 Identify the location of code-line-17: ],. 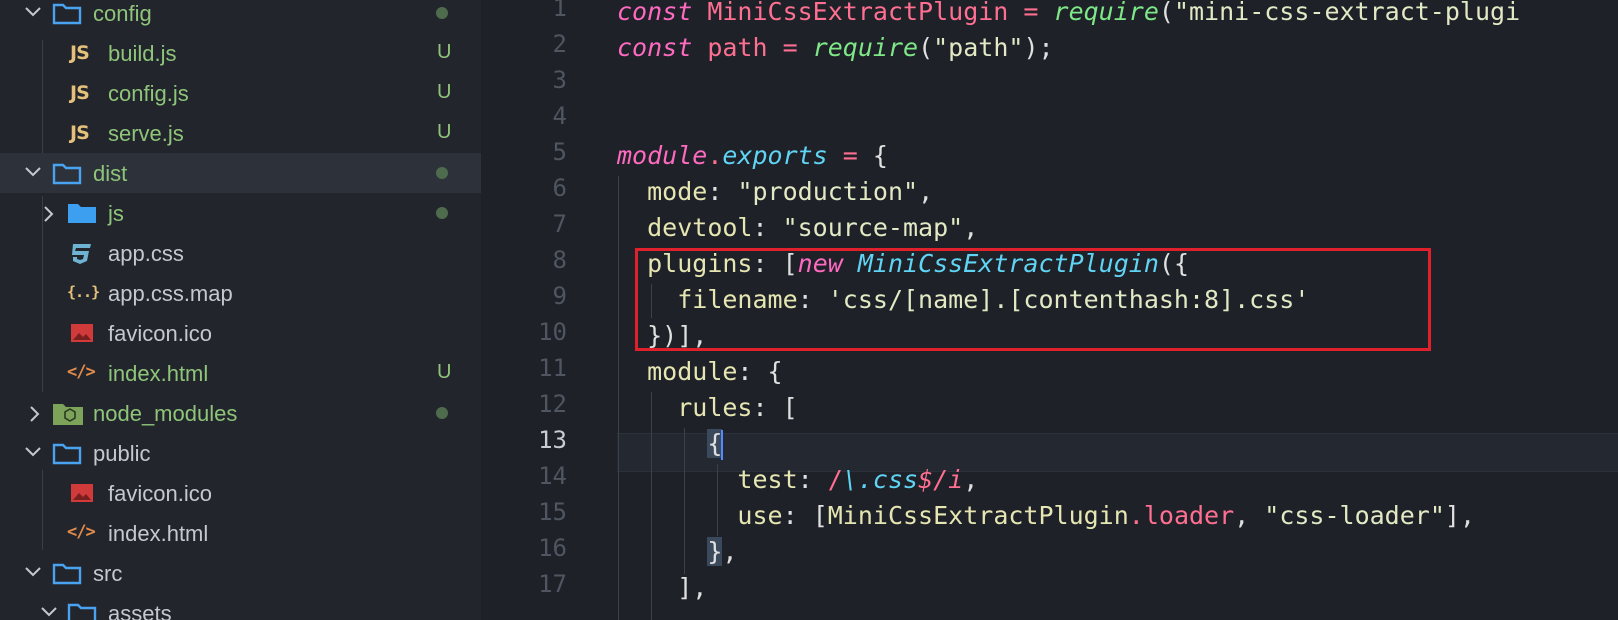
(662, 588).